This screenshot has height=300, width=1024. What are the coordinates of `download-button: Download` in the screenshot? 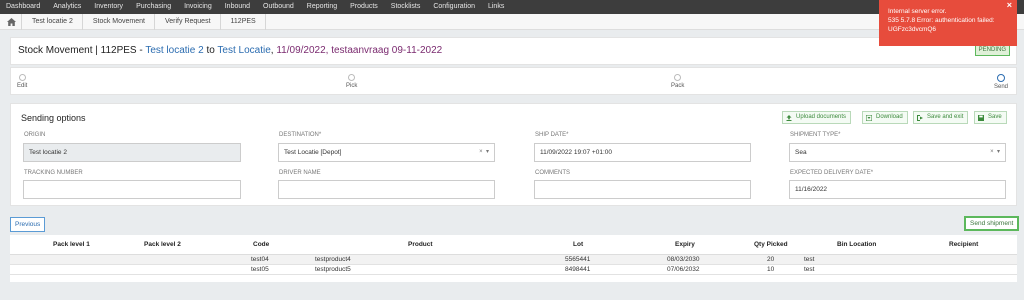 It's located at (885, 117).